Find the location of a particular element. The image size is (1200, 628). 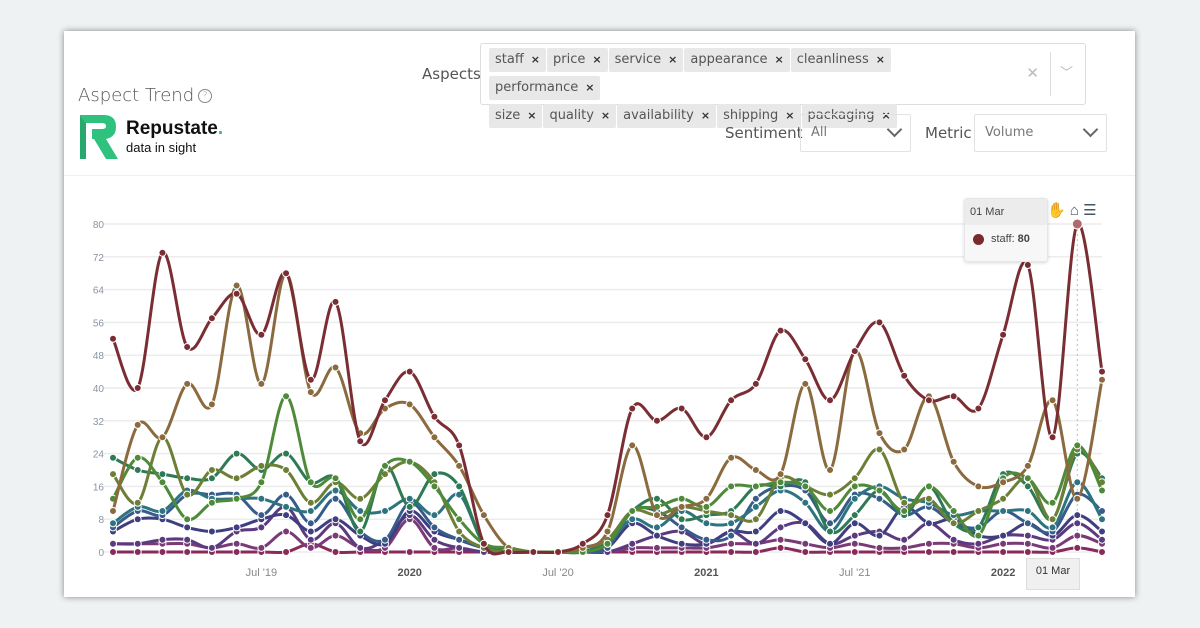

y-tick-label: 48 is located at coordinates (99, 356).